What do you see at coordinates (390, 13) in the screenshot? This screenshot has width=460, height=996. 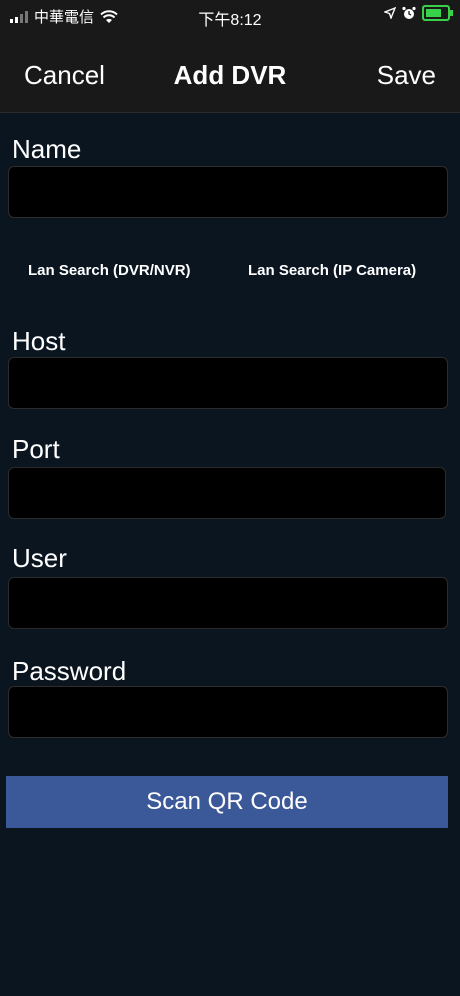 I see `location-arrow-icon` at bounding box center [390, 13].